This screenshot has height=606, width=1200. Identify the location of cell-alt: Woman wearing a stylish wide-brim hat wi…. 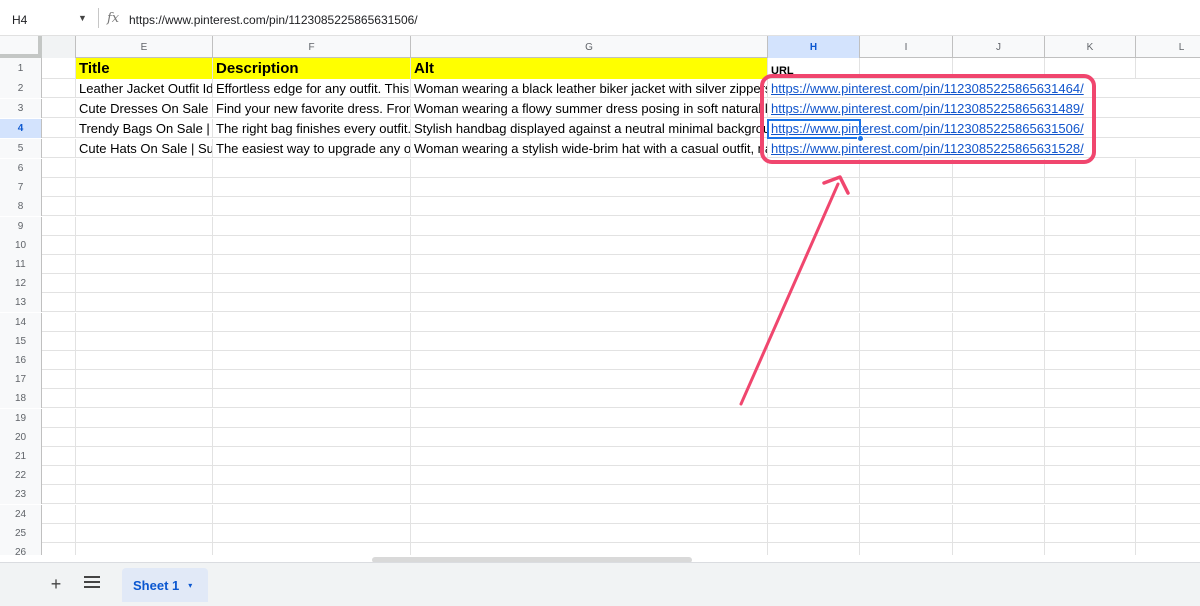
(589, 148).